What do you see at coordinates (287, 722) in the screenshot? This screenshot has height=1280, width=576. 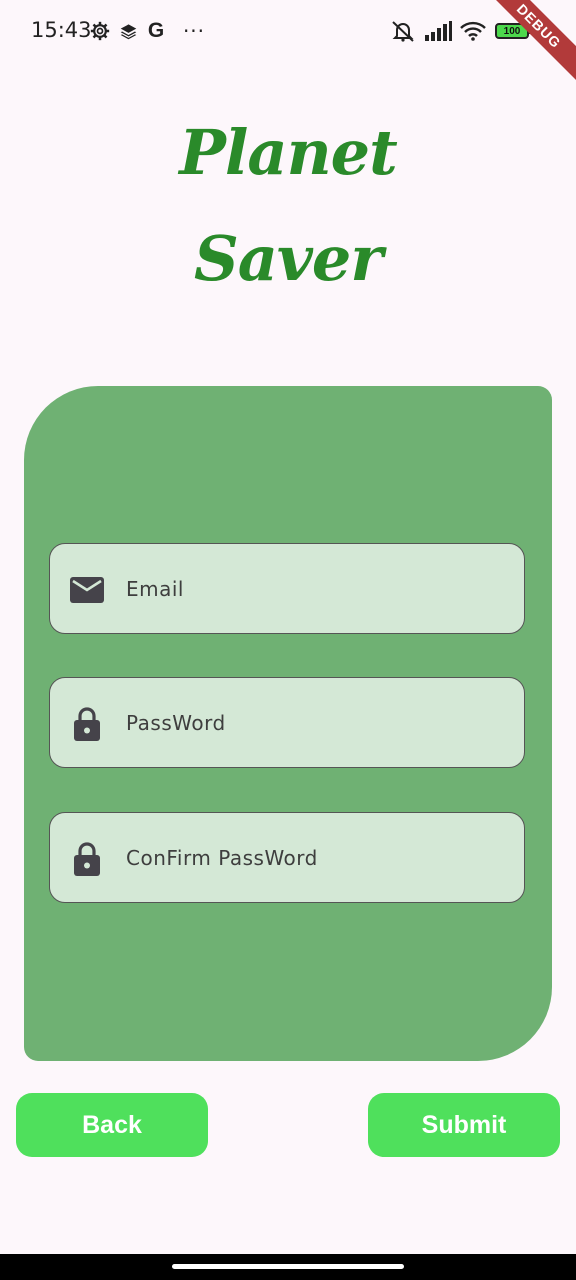 I see `password-field: PassWord` at bounding box center [287, 722].